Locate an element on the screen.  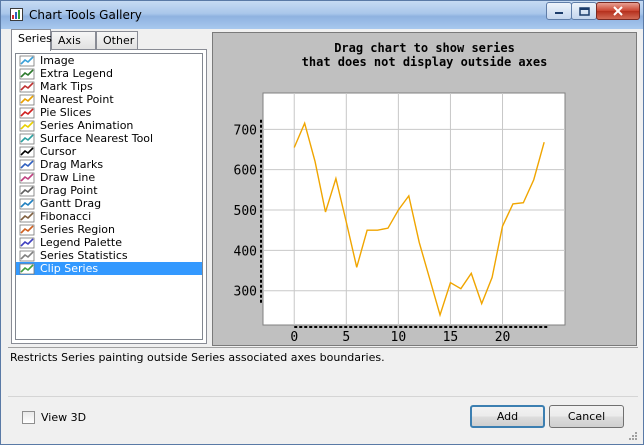
tool-item-series-animation: Series Animation is located at coordinates (109, 125).